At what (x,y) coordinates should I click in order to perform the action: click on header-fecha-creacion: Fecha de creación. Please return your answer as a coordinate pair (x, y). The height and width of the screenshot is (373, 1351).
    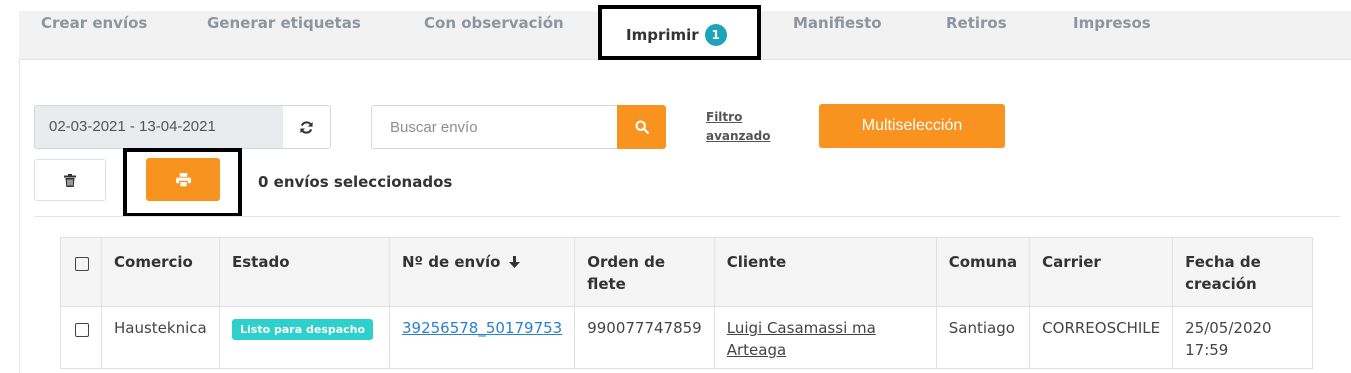
    Looking at the image, I should click on (1242, 272).